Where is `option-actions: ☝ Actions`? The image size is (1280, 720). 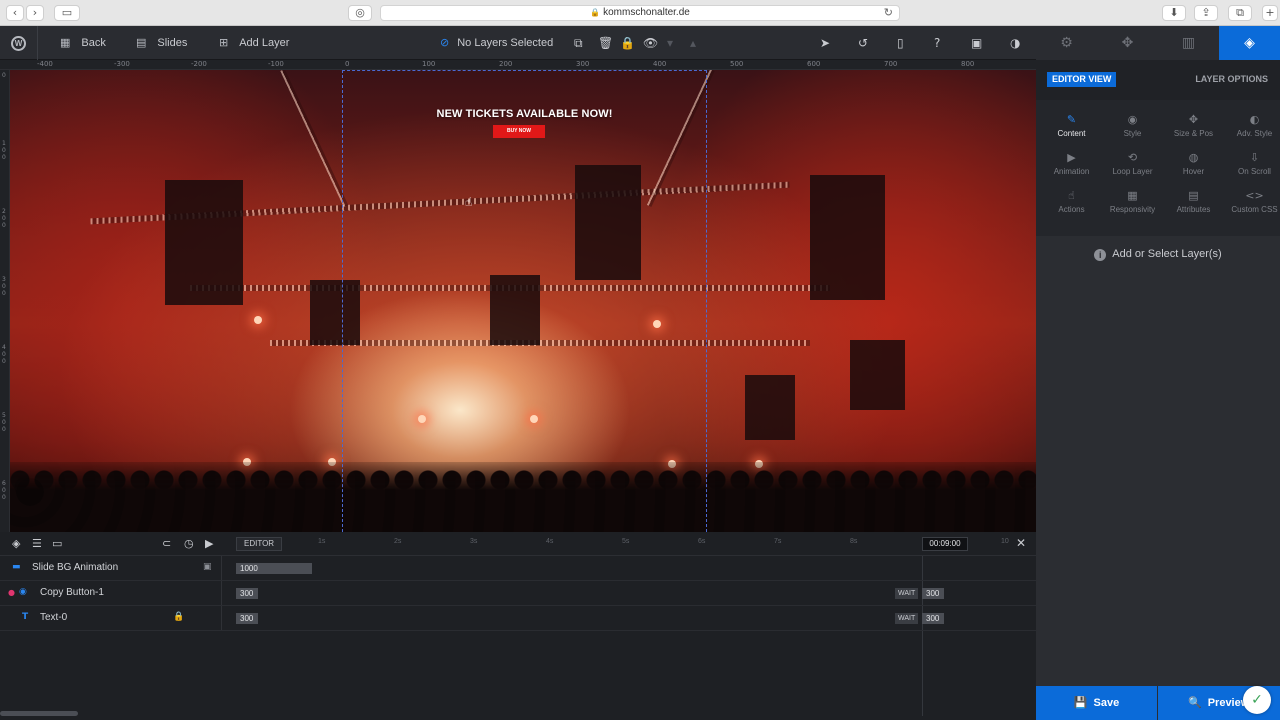 option-actions: ☝ Actions is located at coordinates (1071, 201).